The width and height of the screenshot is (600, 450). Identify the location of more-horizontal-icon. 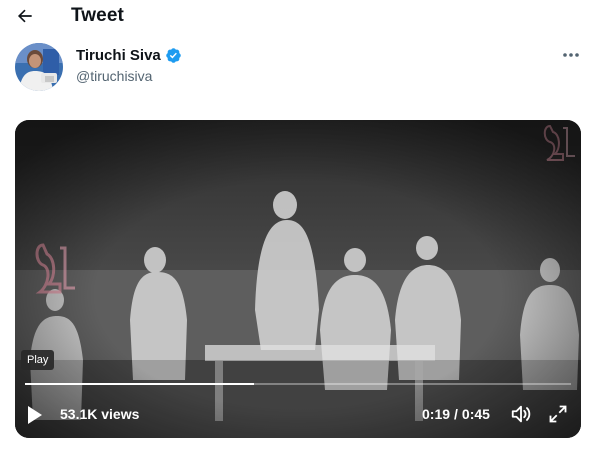
(571, 55).